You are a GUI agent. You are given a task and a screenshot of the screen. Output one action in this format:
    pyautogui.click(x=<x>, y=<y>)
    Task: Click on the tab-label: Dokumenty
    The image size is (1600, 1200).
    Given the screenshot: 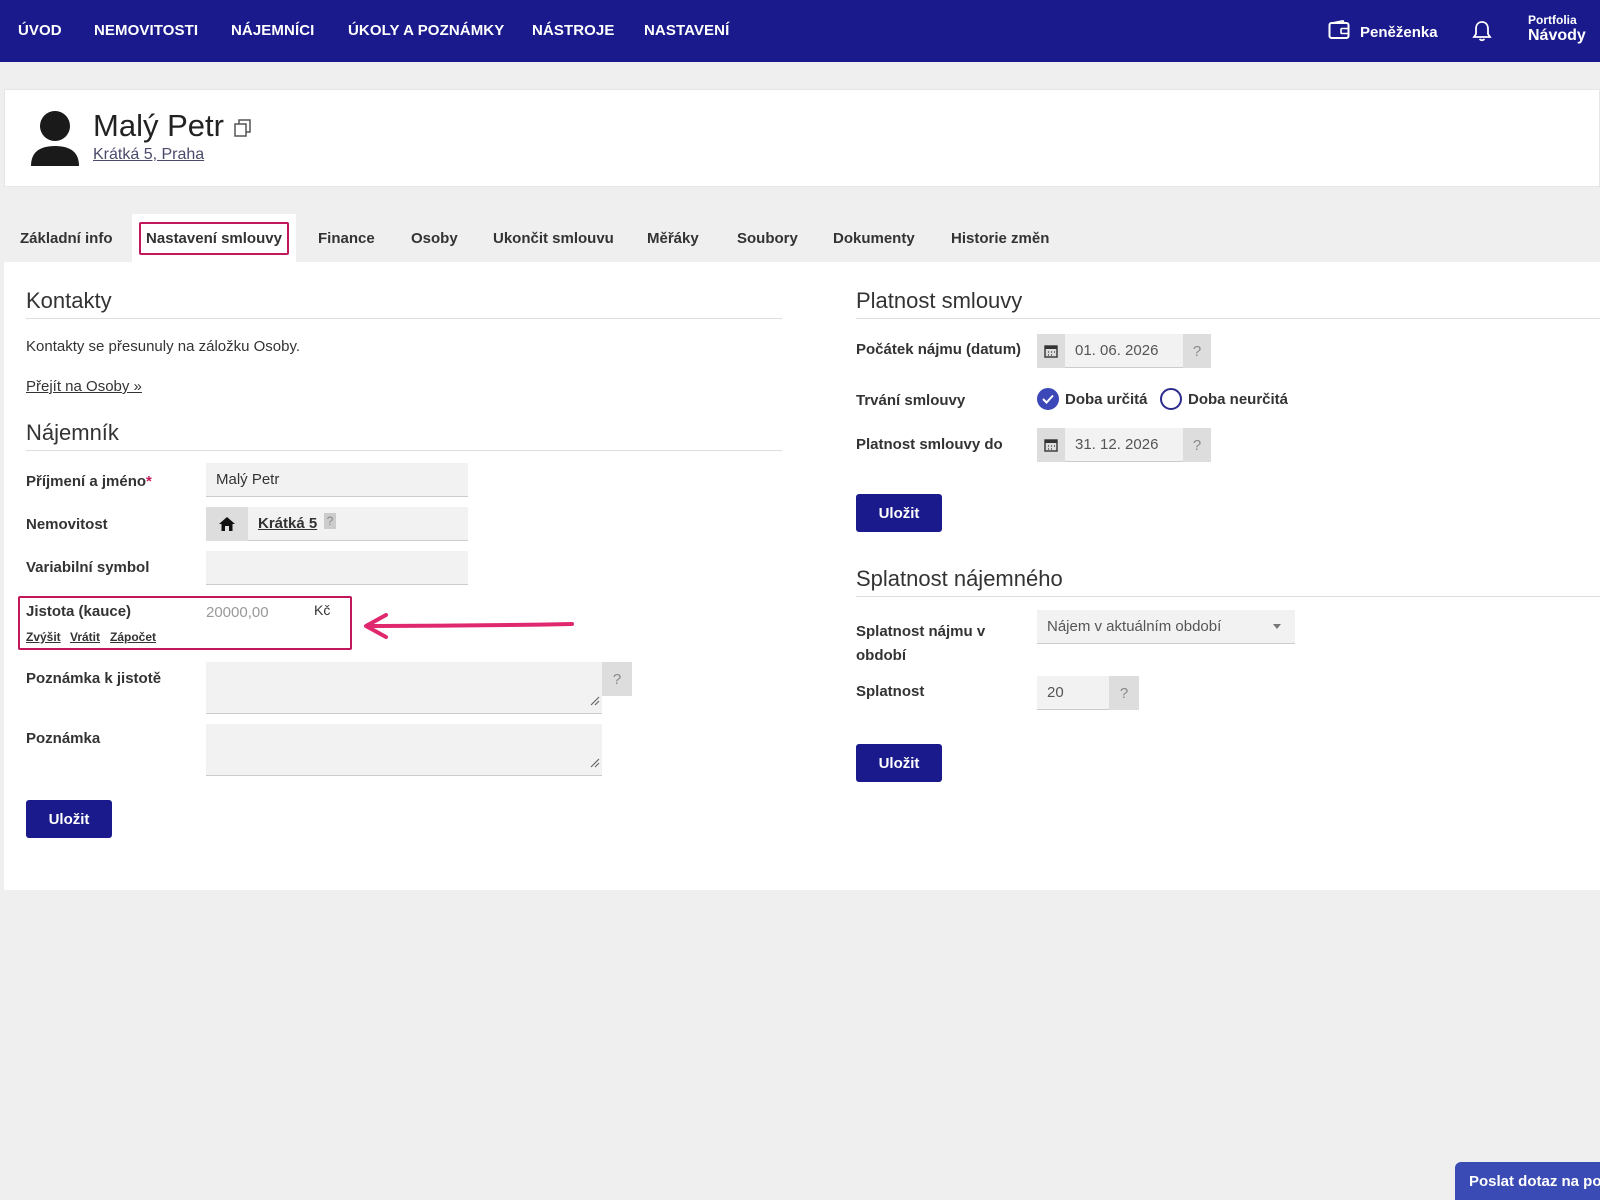 What is the action you would take?
    pyautogui.click(x=874, y=238)
    